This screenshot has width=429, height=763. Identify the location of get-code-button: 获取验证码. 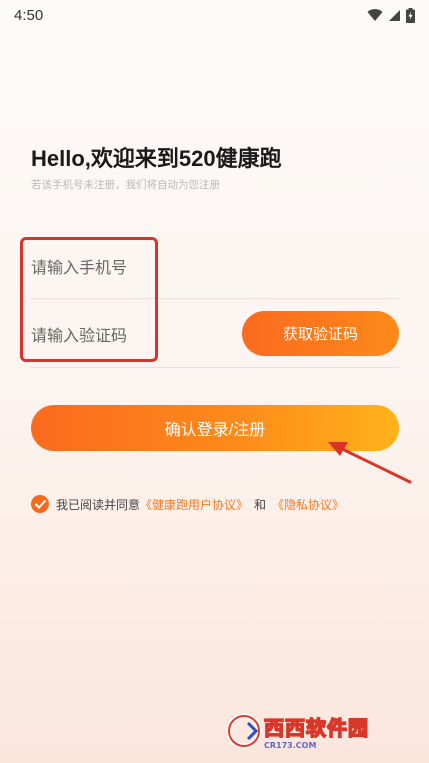
(320, 333).